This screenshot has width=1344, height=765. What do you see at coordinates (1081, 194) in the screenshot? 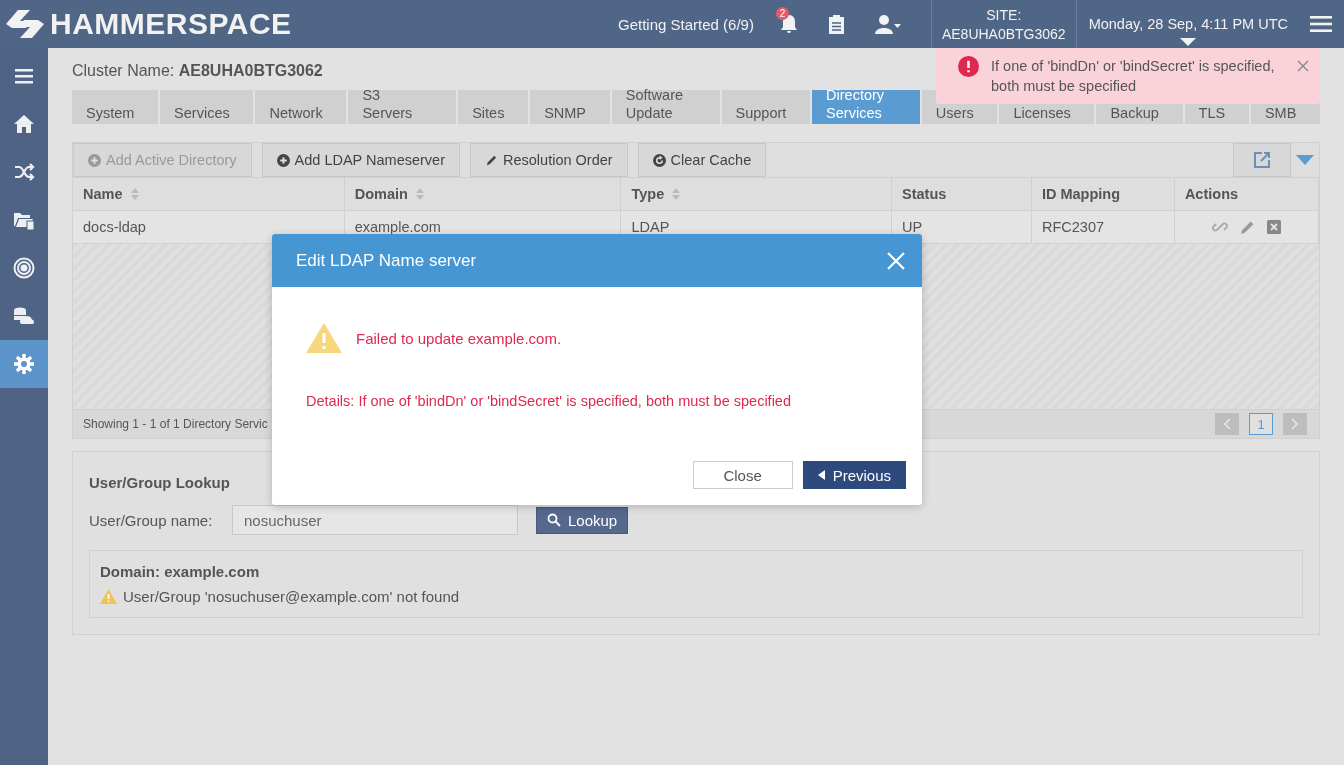
I see `column-header: ID Mapping` at bounding box center [1081, 194].